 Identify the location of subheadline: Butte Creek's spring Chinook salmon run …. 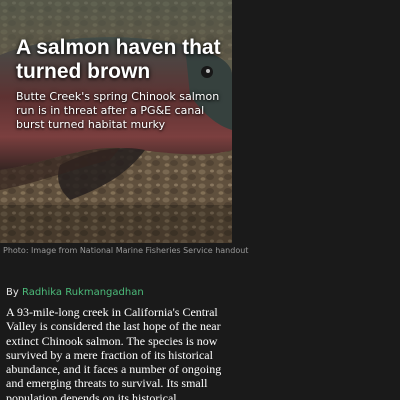
(118, 110).